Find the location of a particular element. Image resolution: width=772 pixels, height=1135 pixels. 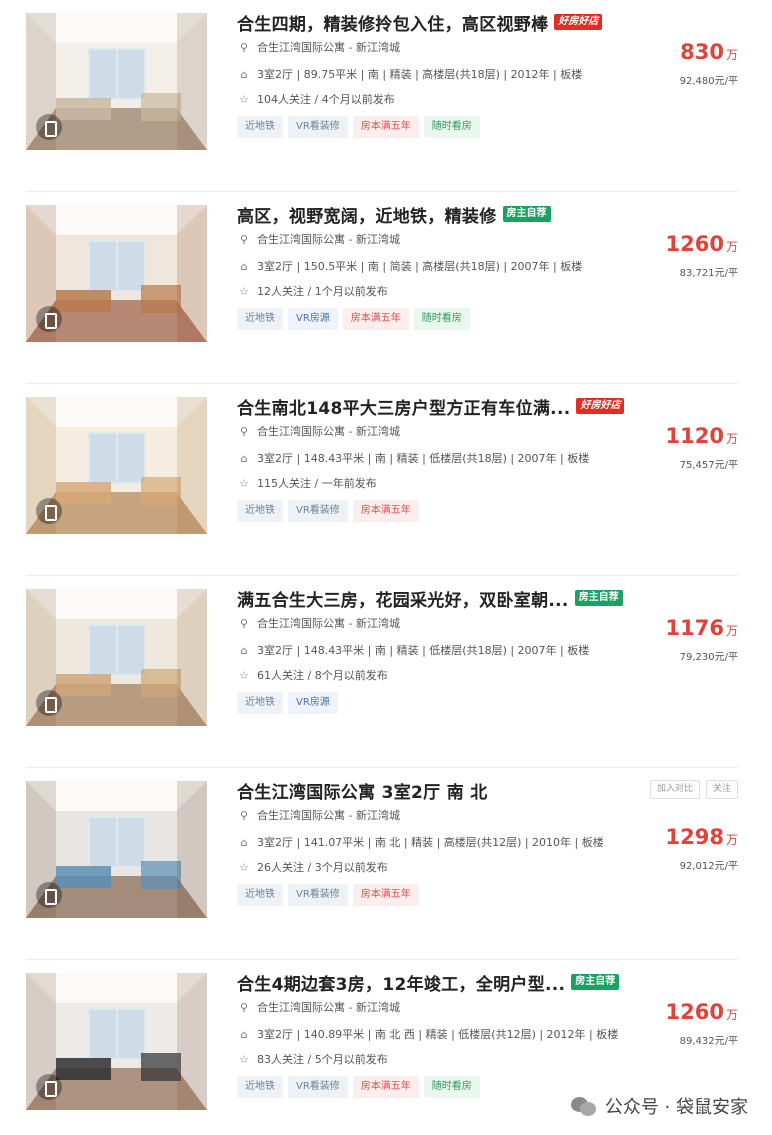

follow-text: 115人关注 / 一年前发布 is located at coordinates (317, 483).